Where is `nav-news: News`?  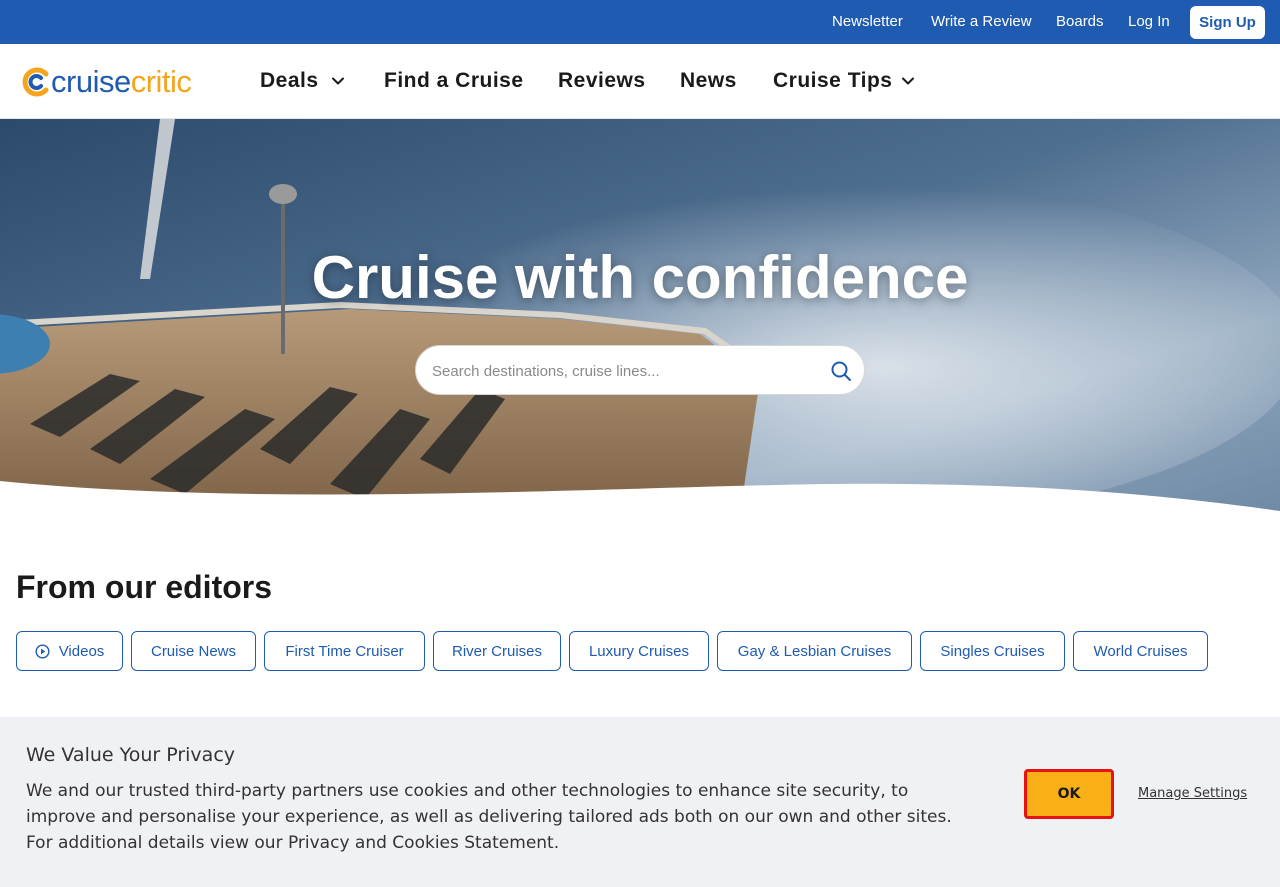
nav-news: News is located at coordinates (708, 81).